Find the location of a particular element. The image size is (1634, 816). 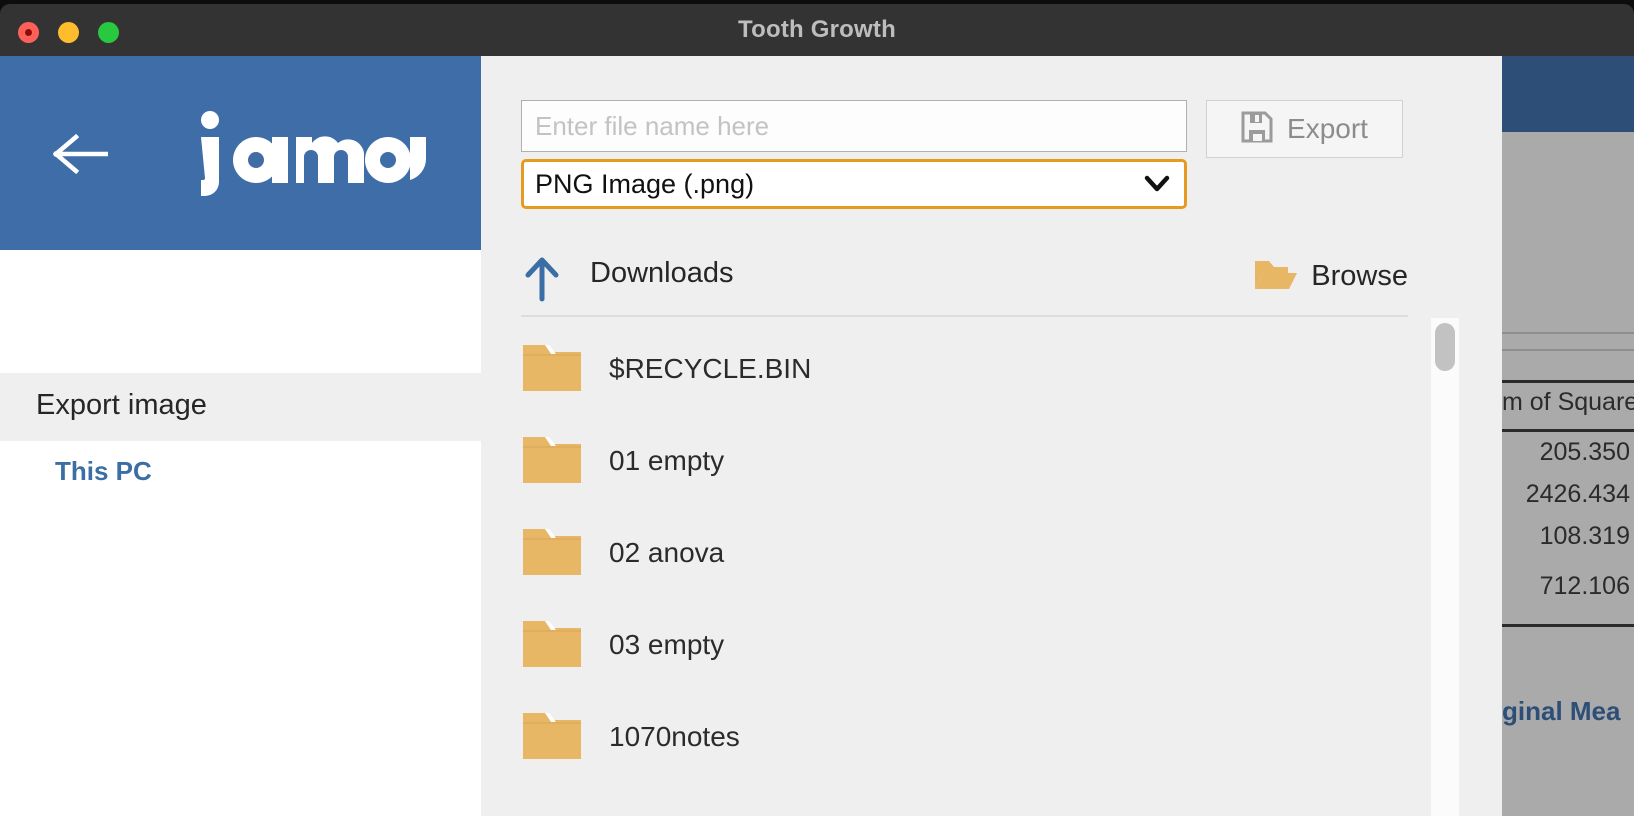

results-section-heading: ginal Mea is located at coordinates (1561, 711).